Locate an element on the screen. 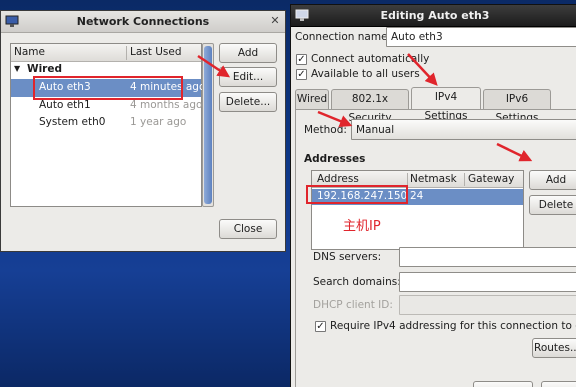  connect-automatically-checkbox: ✓ is located at coordinates (301, 59).